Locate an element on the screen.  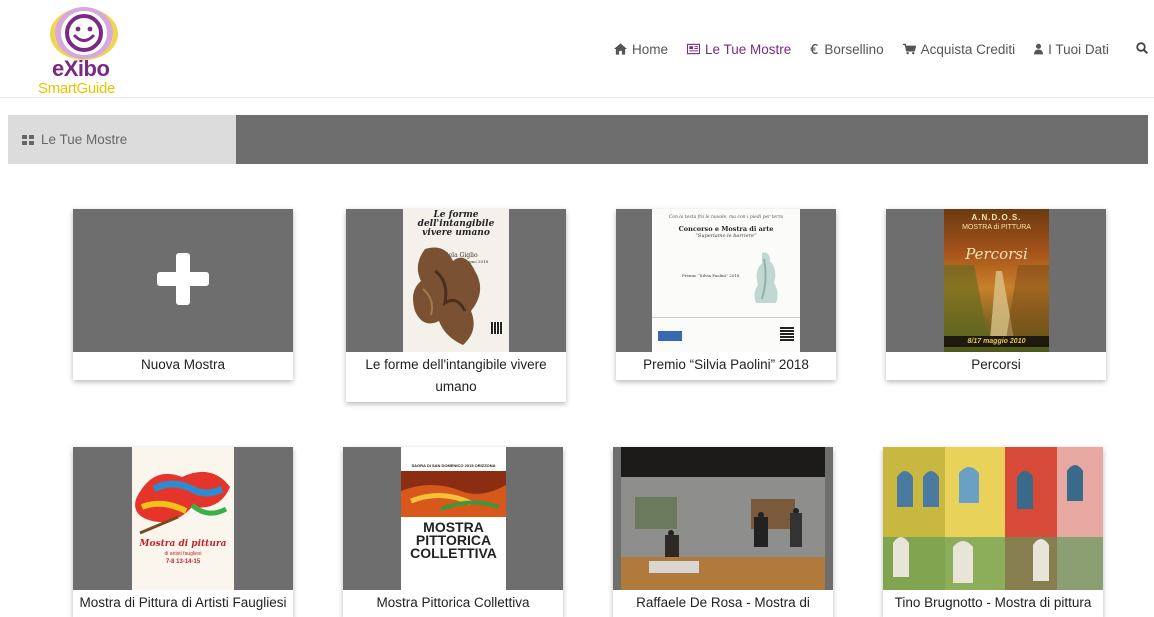
poster-subtitle: “Superiamo le barriere” is located at coordinates (726, 236).